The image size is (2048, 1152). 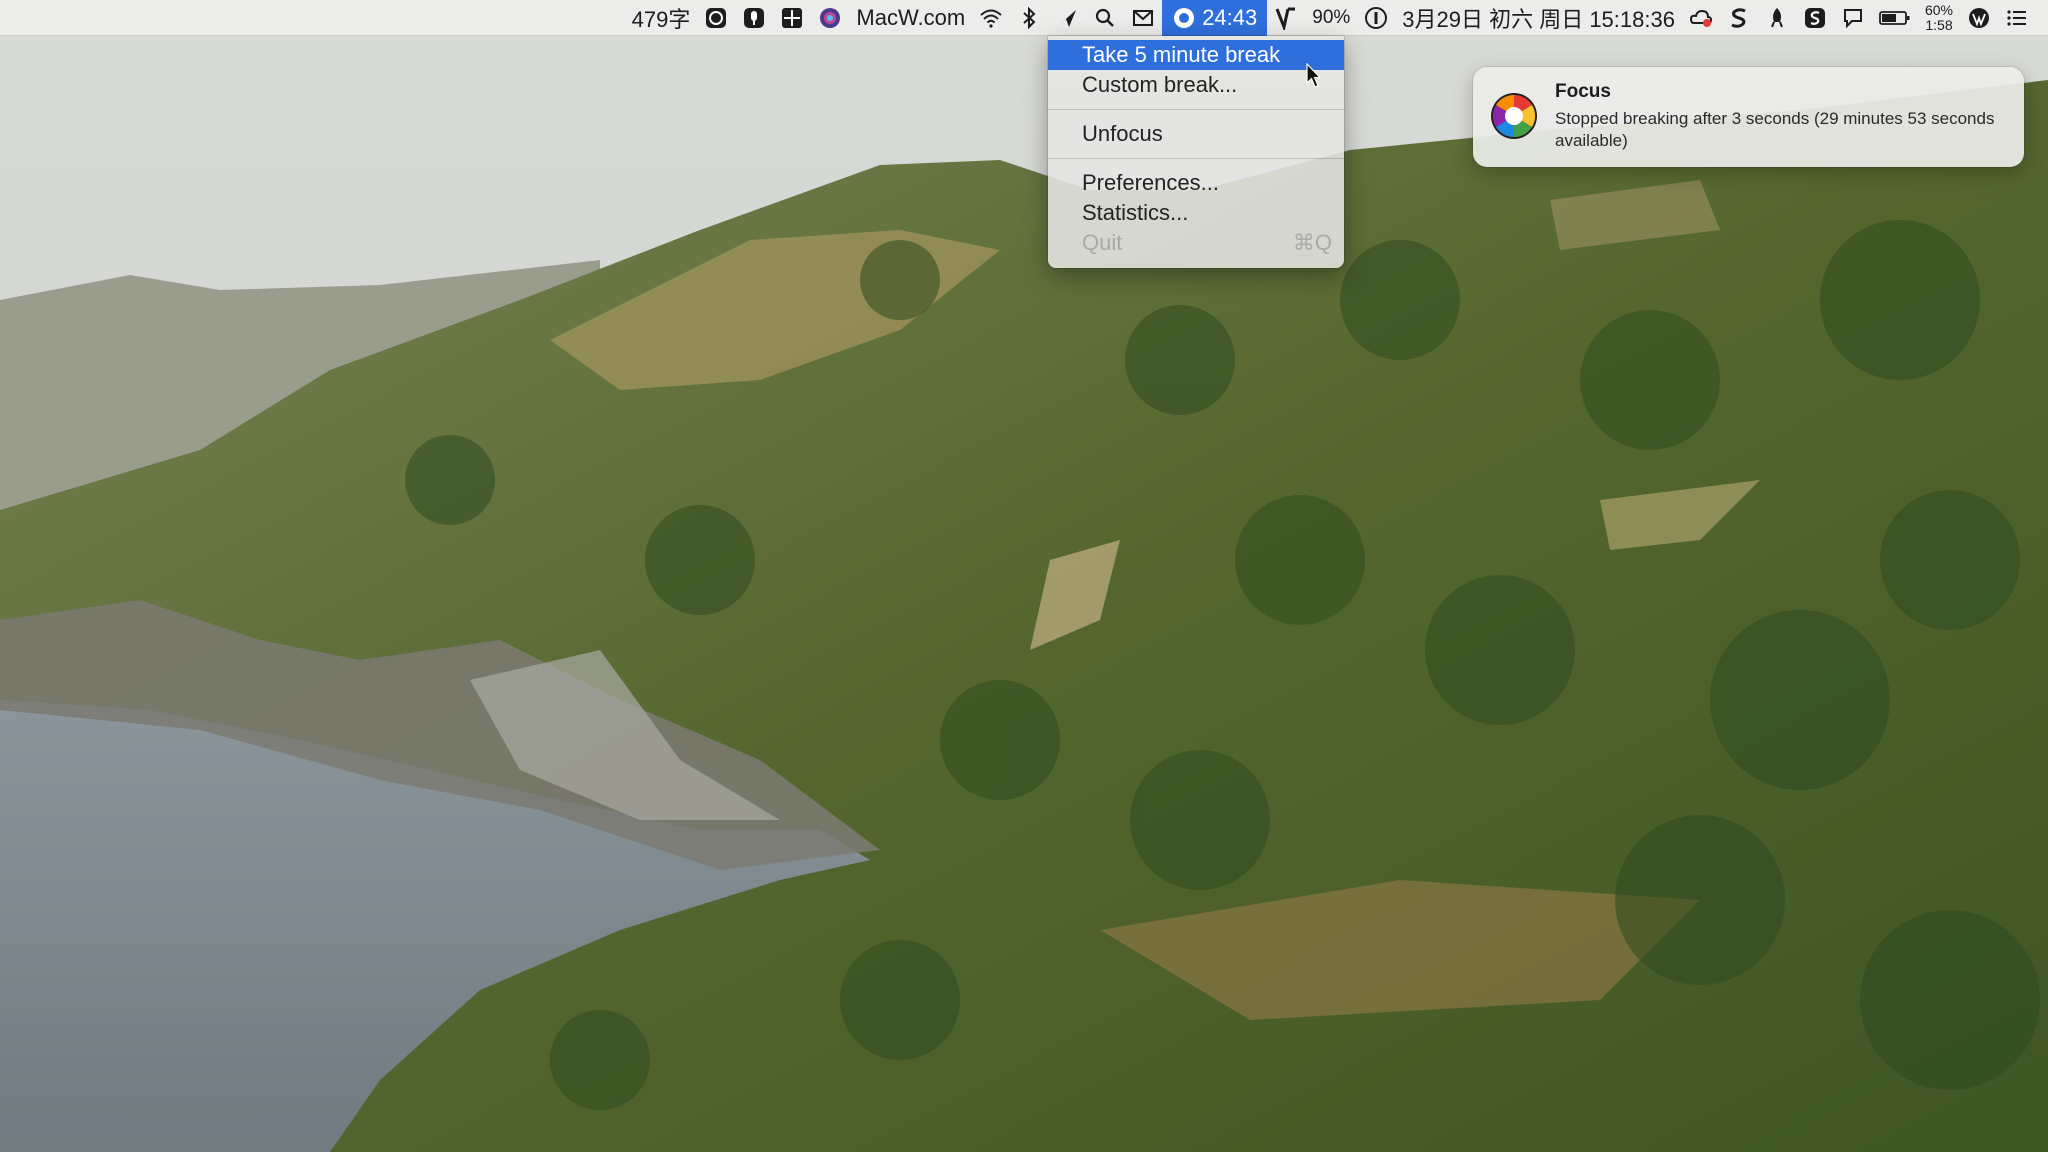 I want to click on menu-item-quit: Quit ⌘Q, so click(x=1196, y=243).